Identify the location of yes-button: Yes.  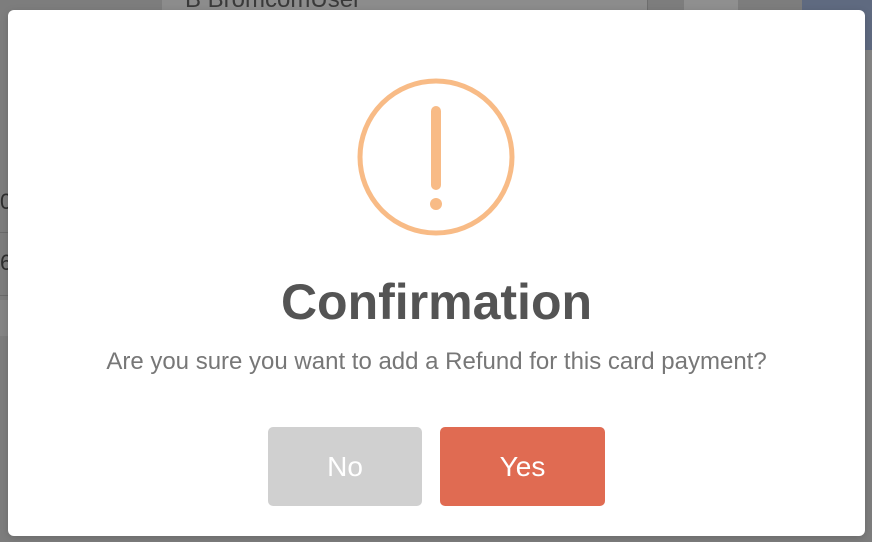
(522, 466).